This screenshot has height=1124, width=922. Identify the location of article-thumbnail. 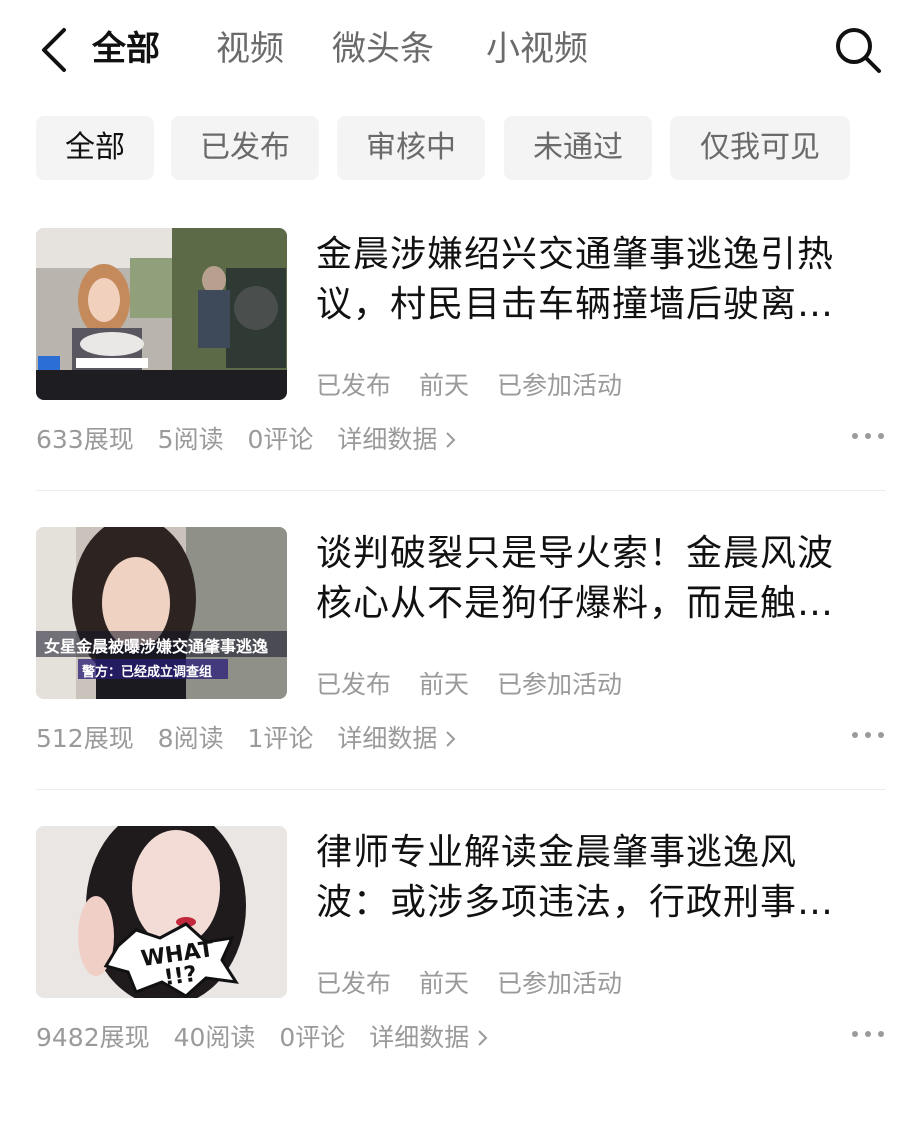
(161, 314).